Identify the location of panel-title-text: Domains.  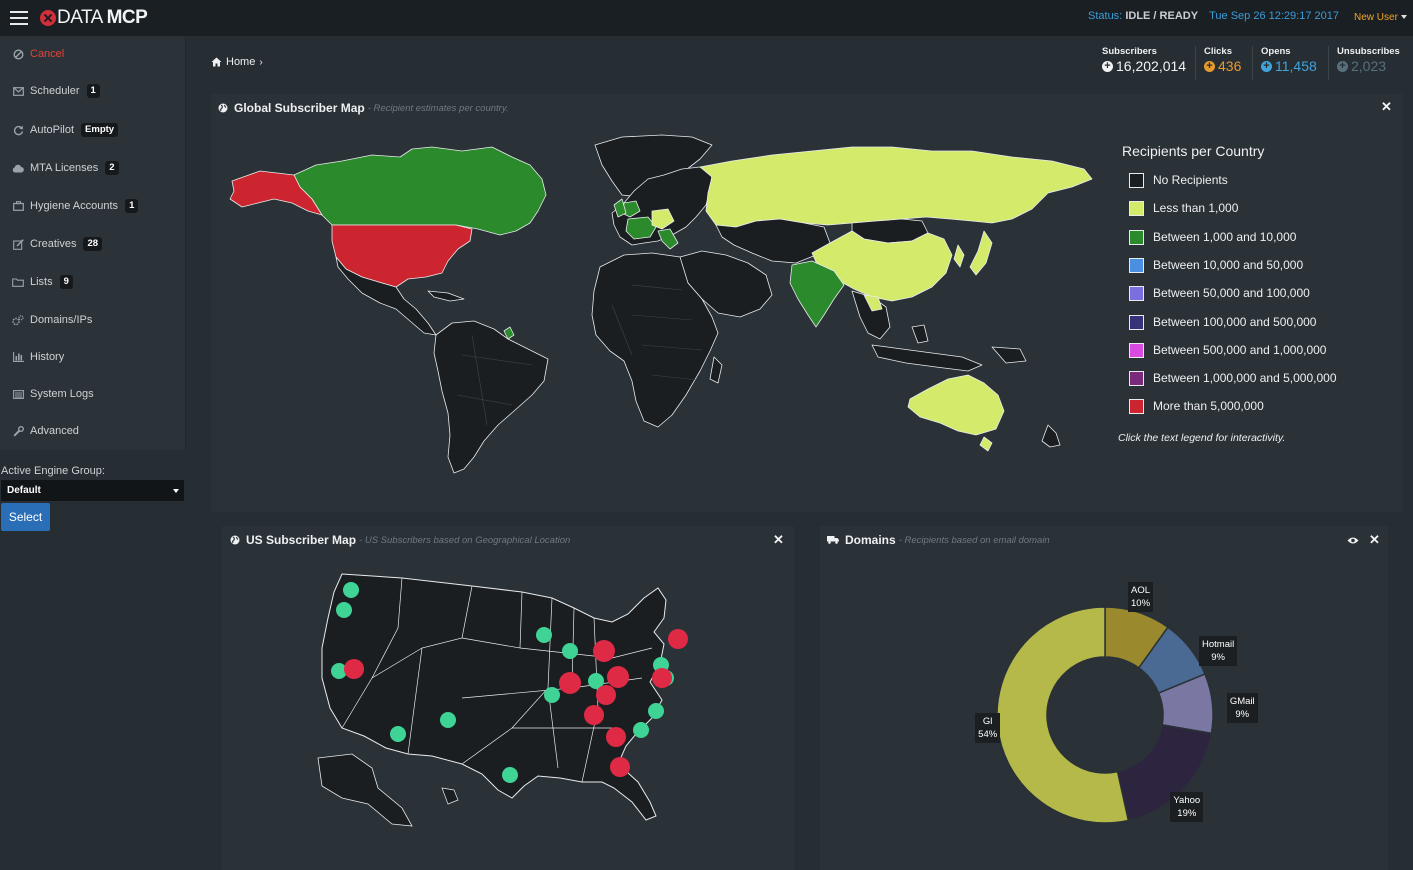
(870, 540).